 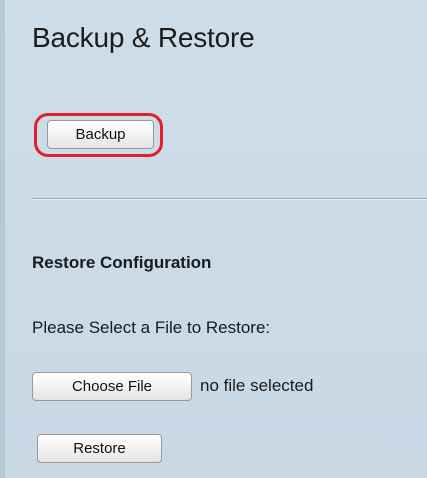 I want to click on backup-button: Backup, so click(x=100, y=134).